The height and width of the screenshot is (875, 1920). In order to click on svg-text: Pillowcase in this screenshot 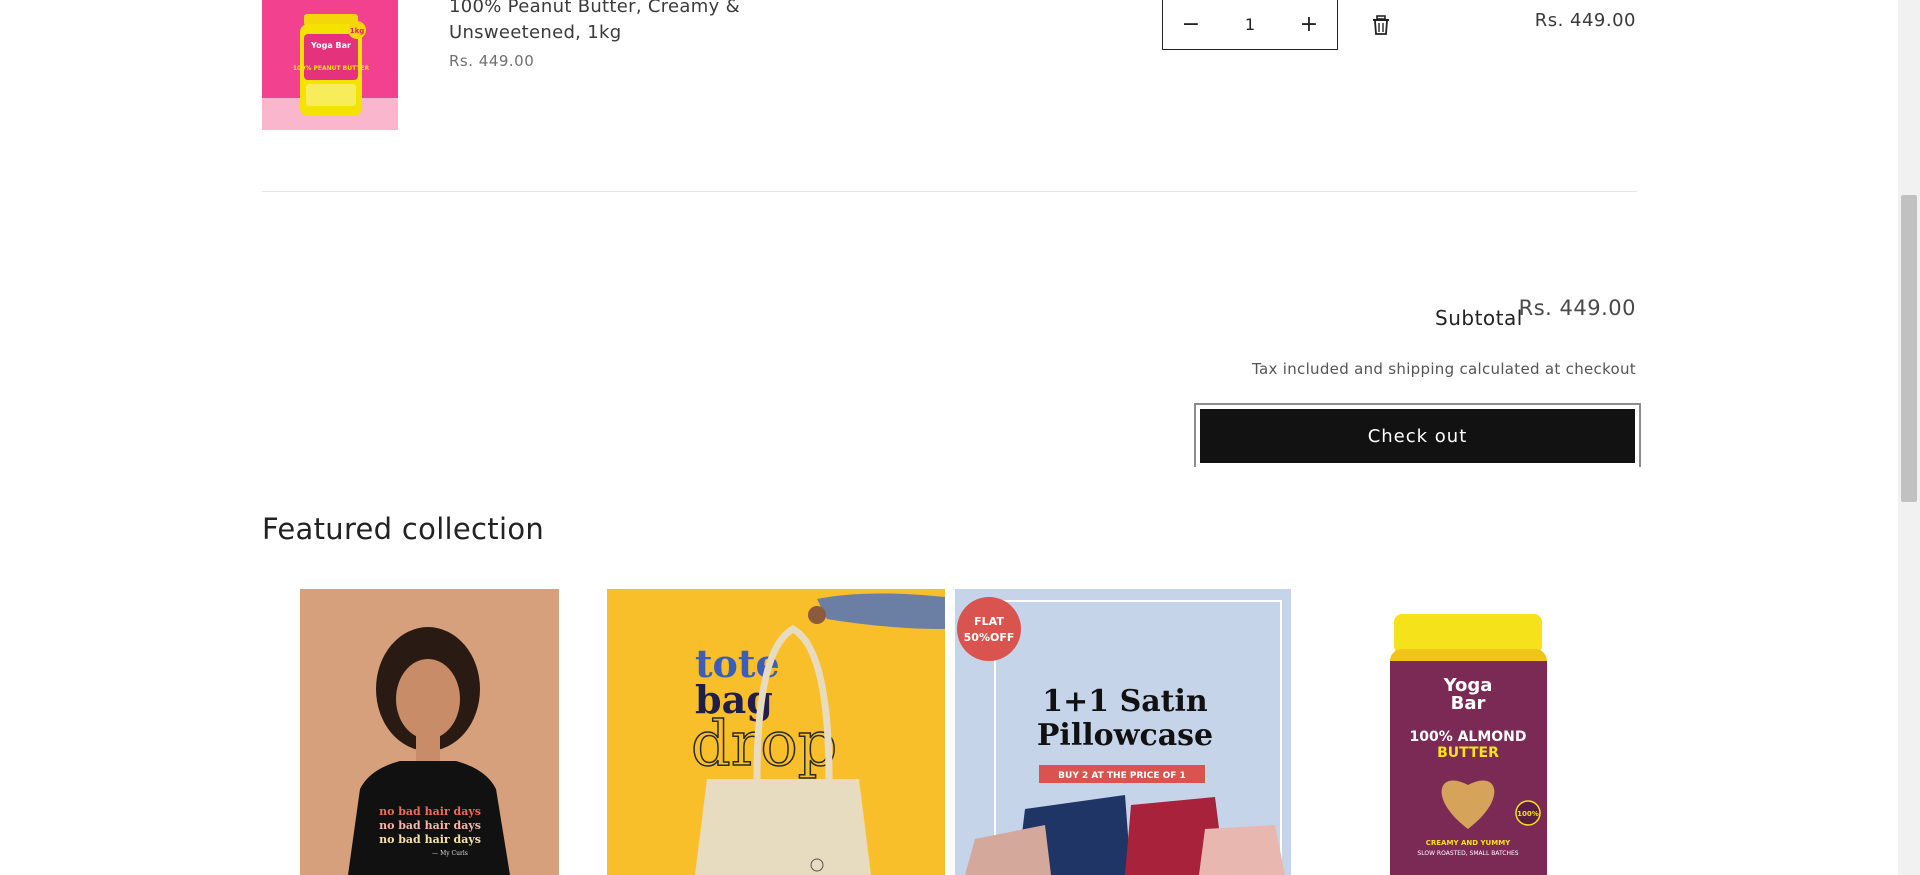, I will do `click(1125, 735)`.